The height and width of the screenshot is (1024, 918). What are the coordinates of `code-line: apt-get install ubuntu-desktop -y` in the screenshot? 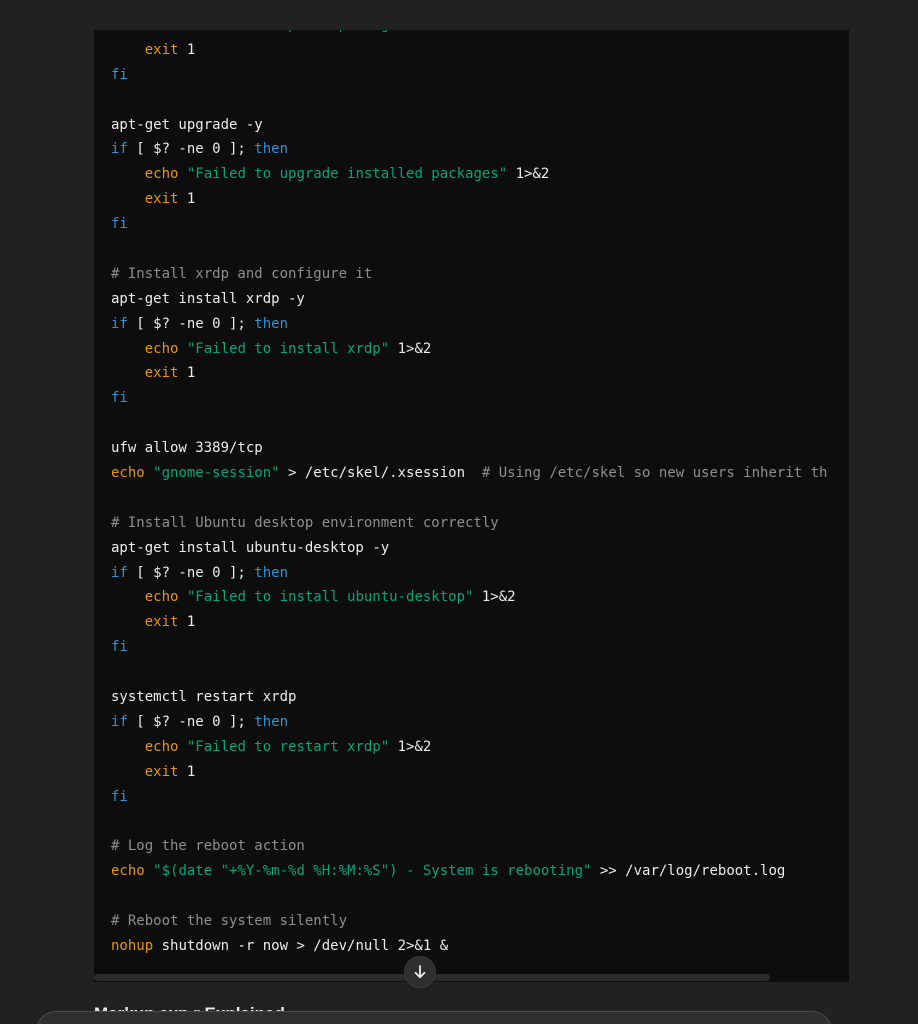 It's located at (469, 548).